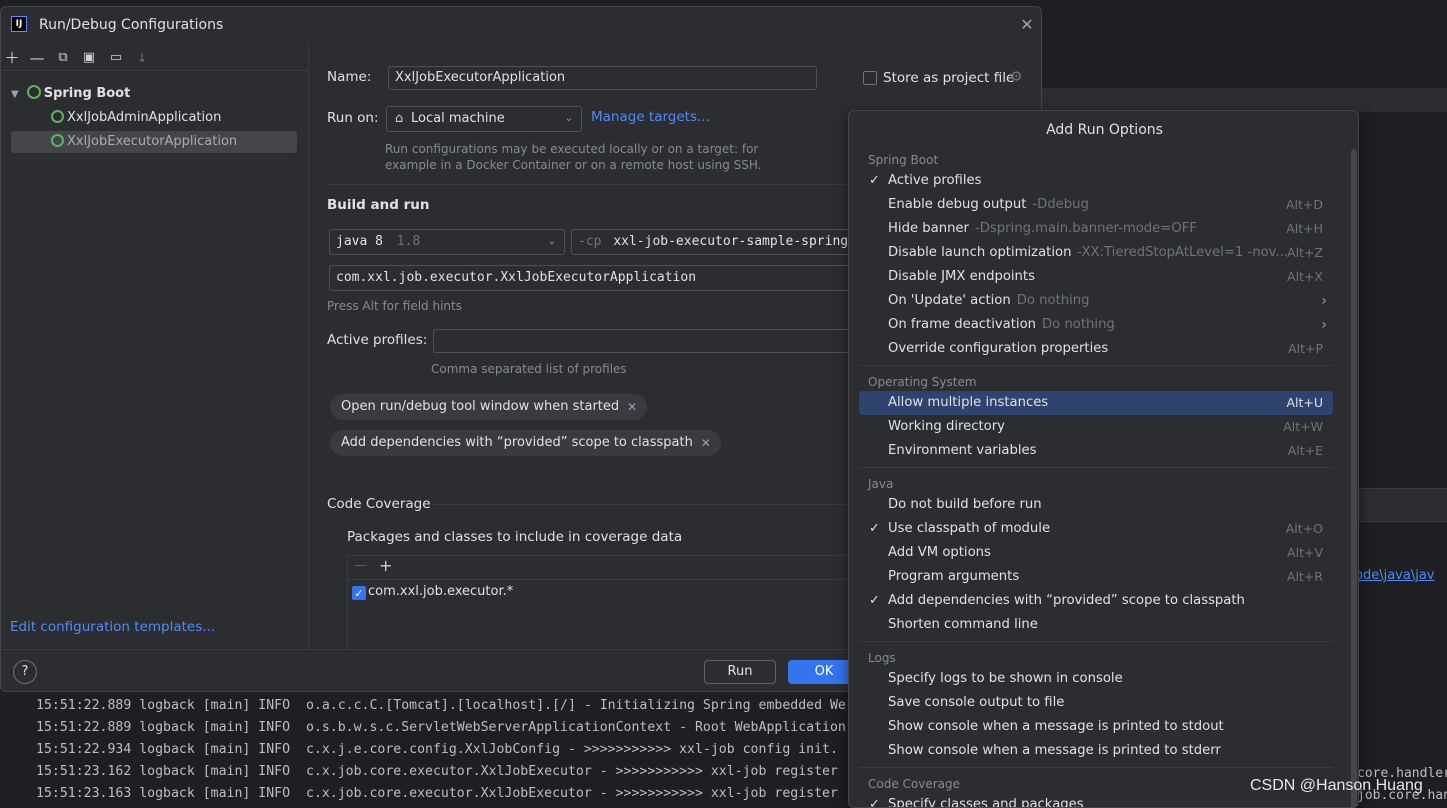  Describe the element at coordinates (731, 241) in the screenshot. I see `cp-value: xxl-job-executor-sample-spring` at that location.